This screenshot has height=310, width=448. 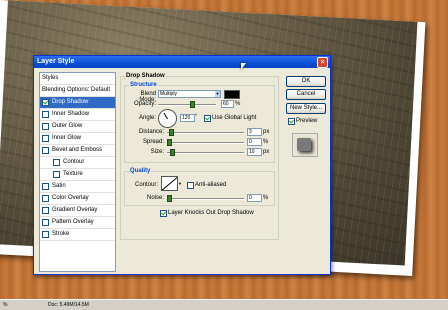 What do you see at coordinates (169, 142) in the screenshot?
I see `spread-slider-knob` at bounding box center [169, 142].